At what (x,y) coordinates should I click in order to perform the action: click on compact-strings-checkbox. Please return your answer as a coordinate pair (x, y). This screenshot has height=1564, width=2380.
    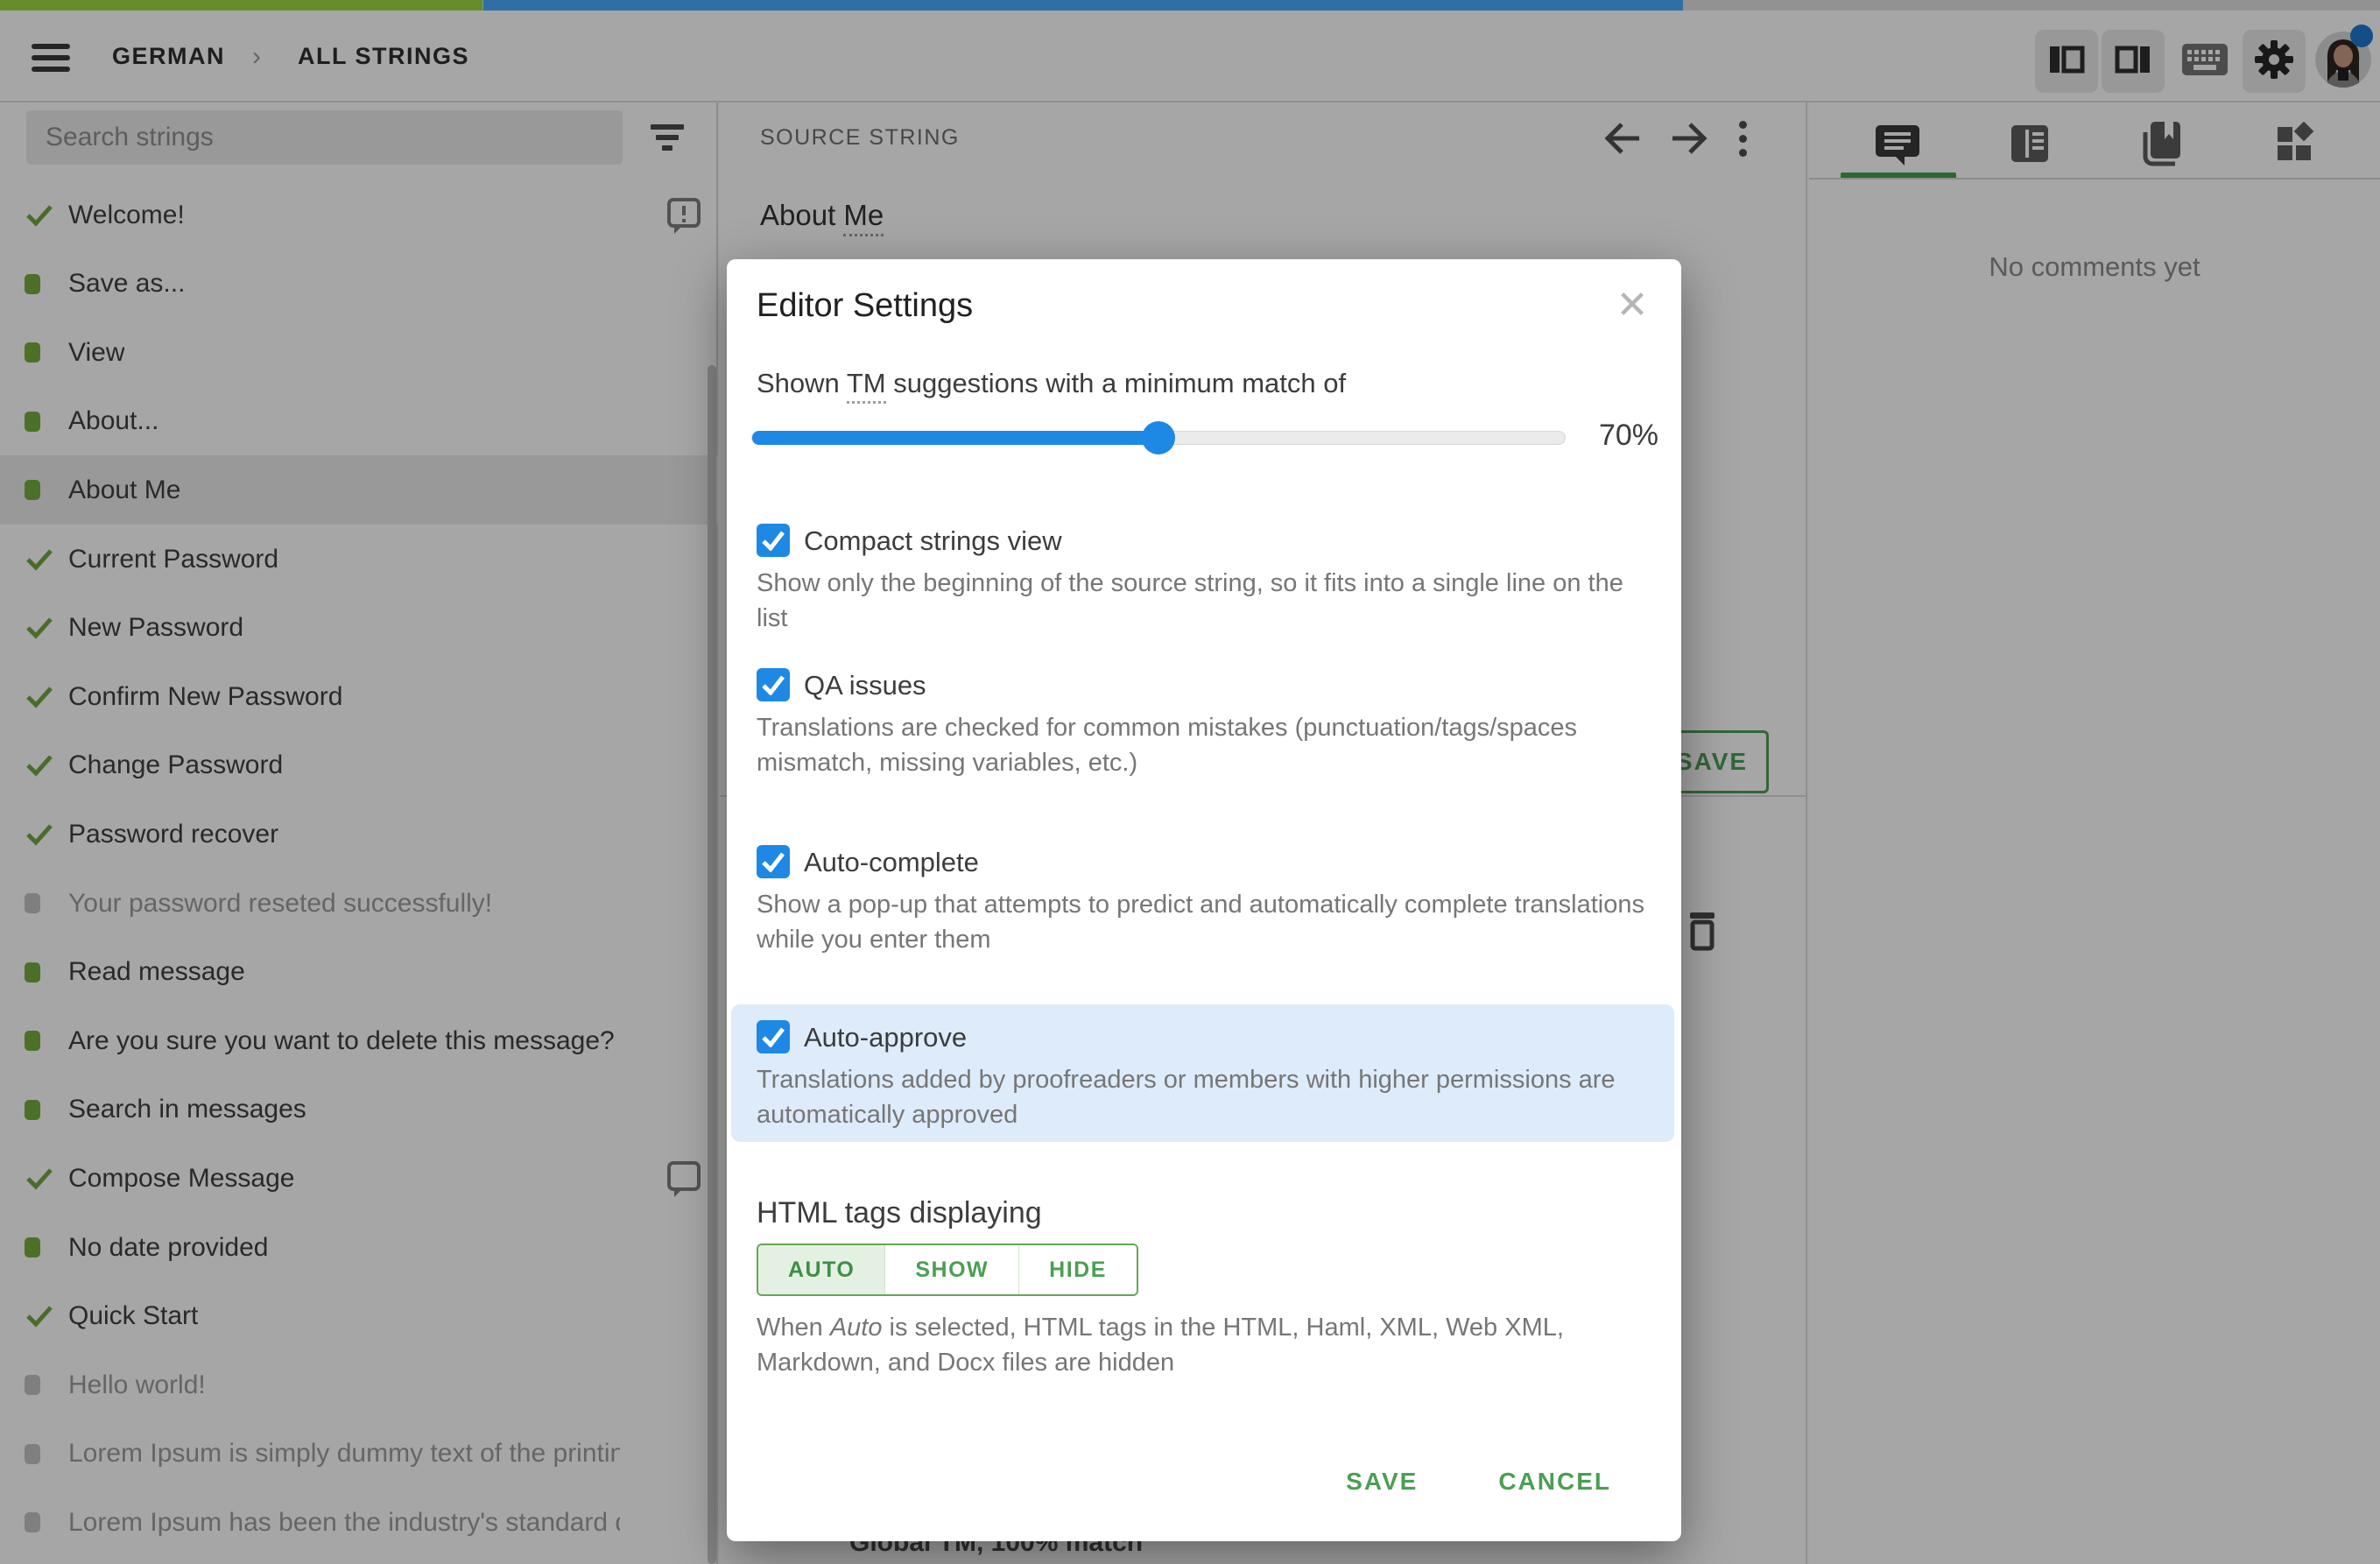
    Looking at the image, I should click on (773, 540).